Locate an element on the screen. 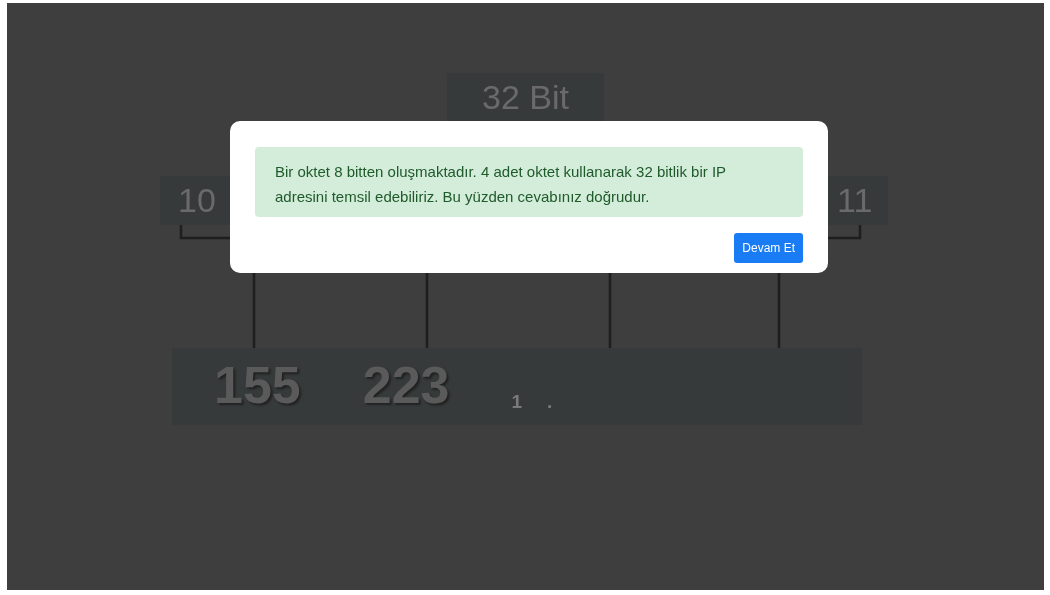  continue-button: Devam Et is located at coordinates (768, 248).